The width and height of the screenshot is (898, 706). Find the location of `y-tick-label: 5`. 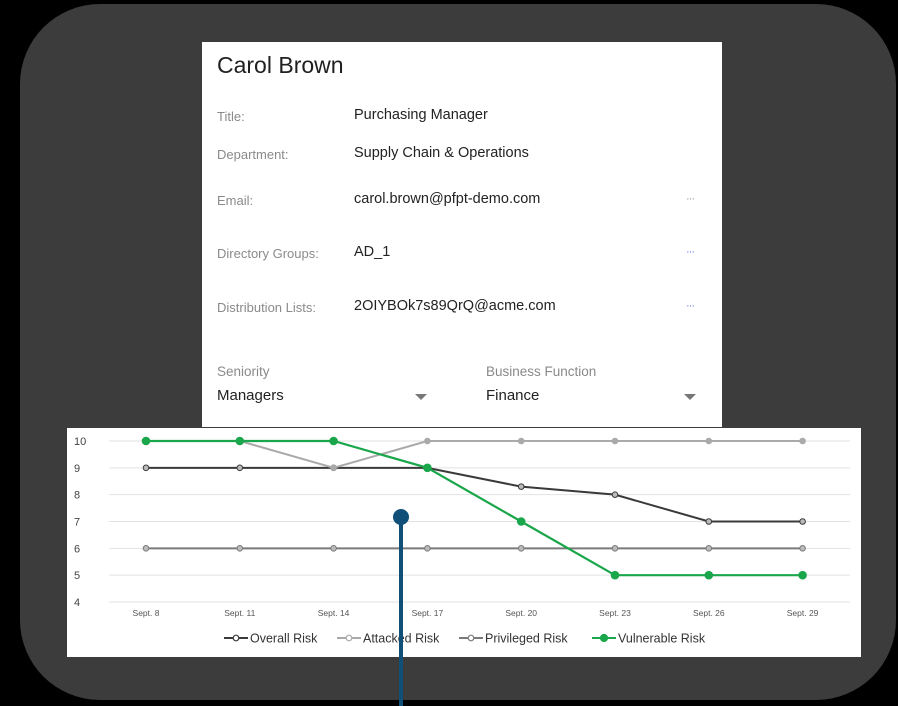

y-tick-label: 5 is located at coordinates (77, 576).